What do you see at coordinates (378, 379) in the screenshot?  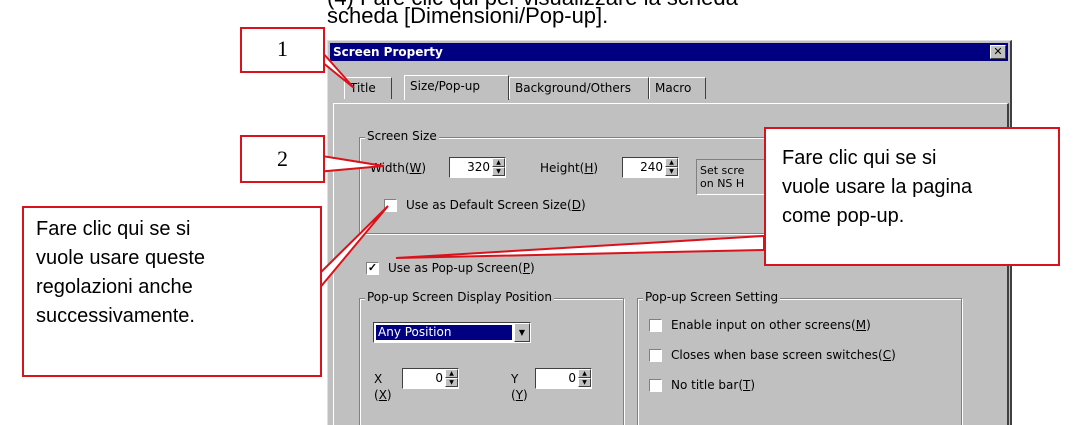 I see `x-label: X` at bounding box center [378, 379].